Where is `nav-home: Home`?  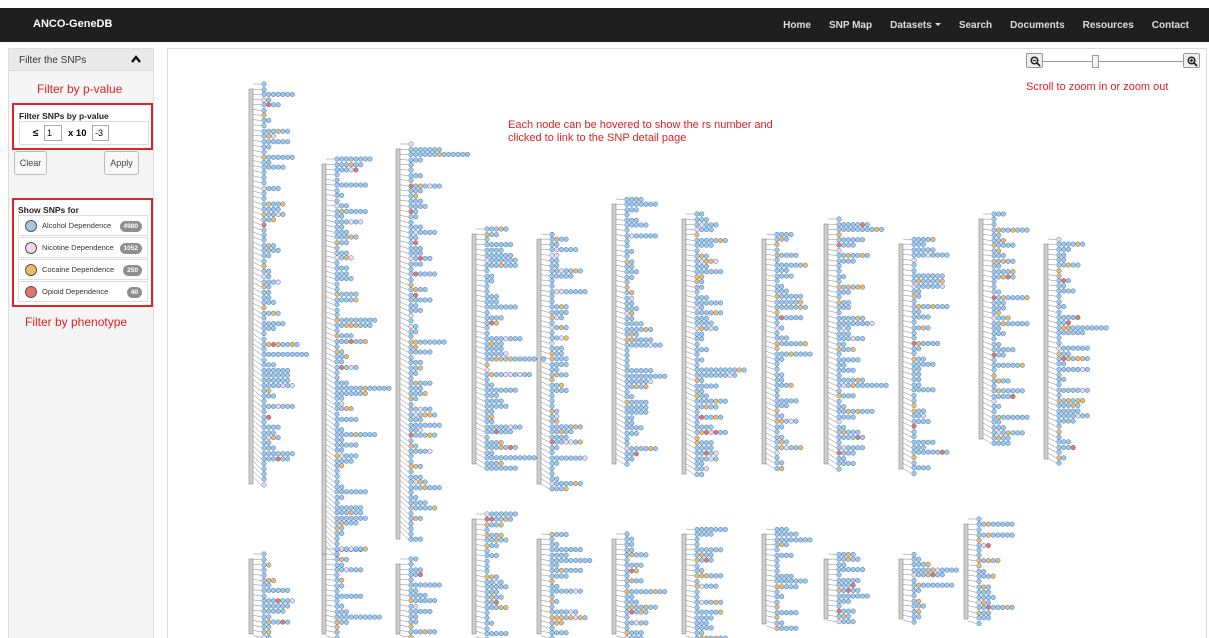
nav-home: Home is located at coordinates (797, 25).